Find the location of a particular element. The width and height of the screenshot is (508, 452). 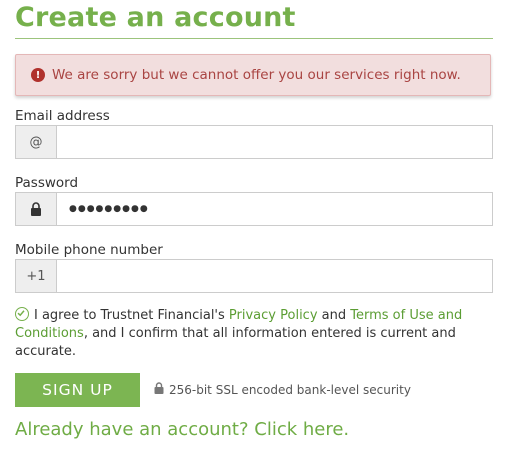

phone-field-group: +1 is located at coordinates (254, 276).